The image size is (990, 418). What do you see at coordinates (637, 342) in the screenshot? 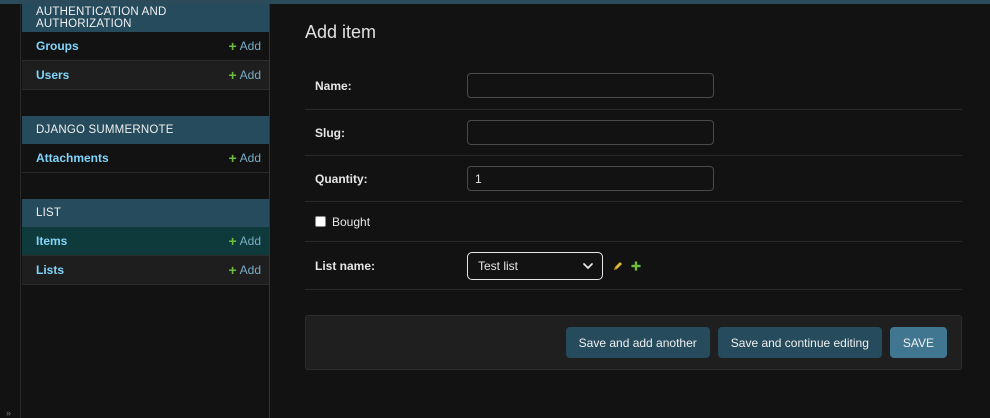
I see `save-and-add-another-button: Save and add another` at bounding box center [637, 342].